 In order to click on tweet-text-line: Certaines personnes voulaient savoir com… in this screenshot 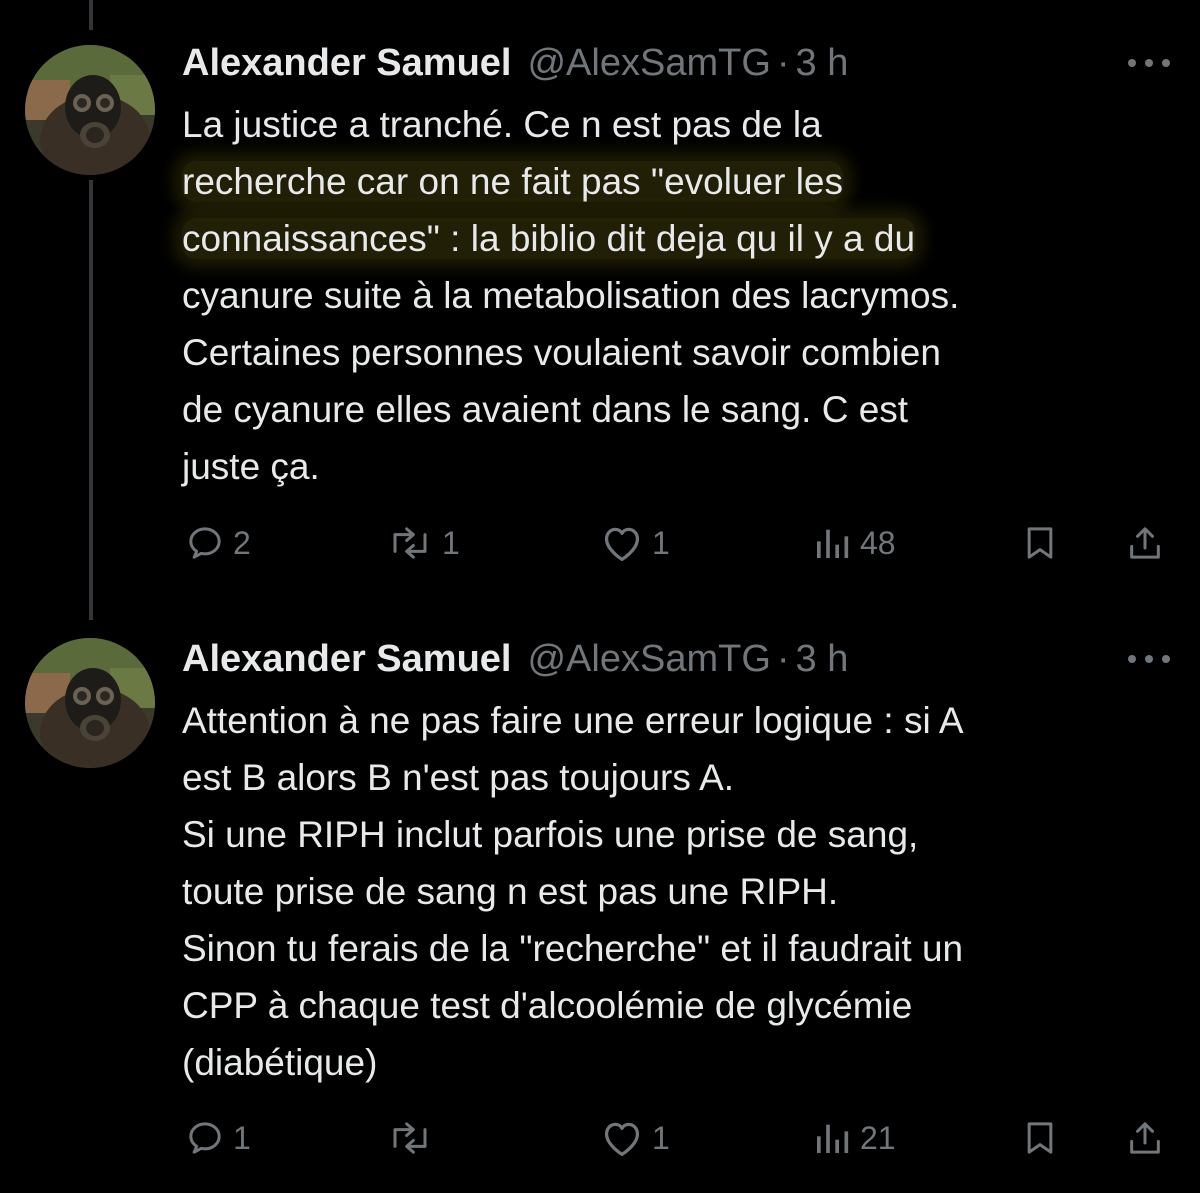, I will do `click(561, 352)`.